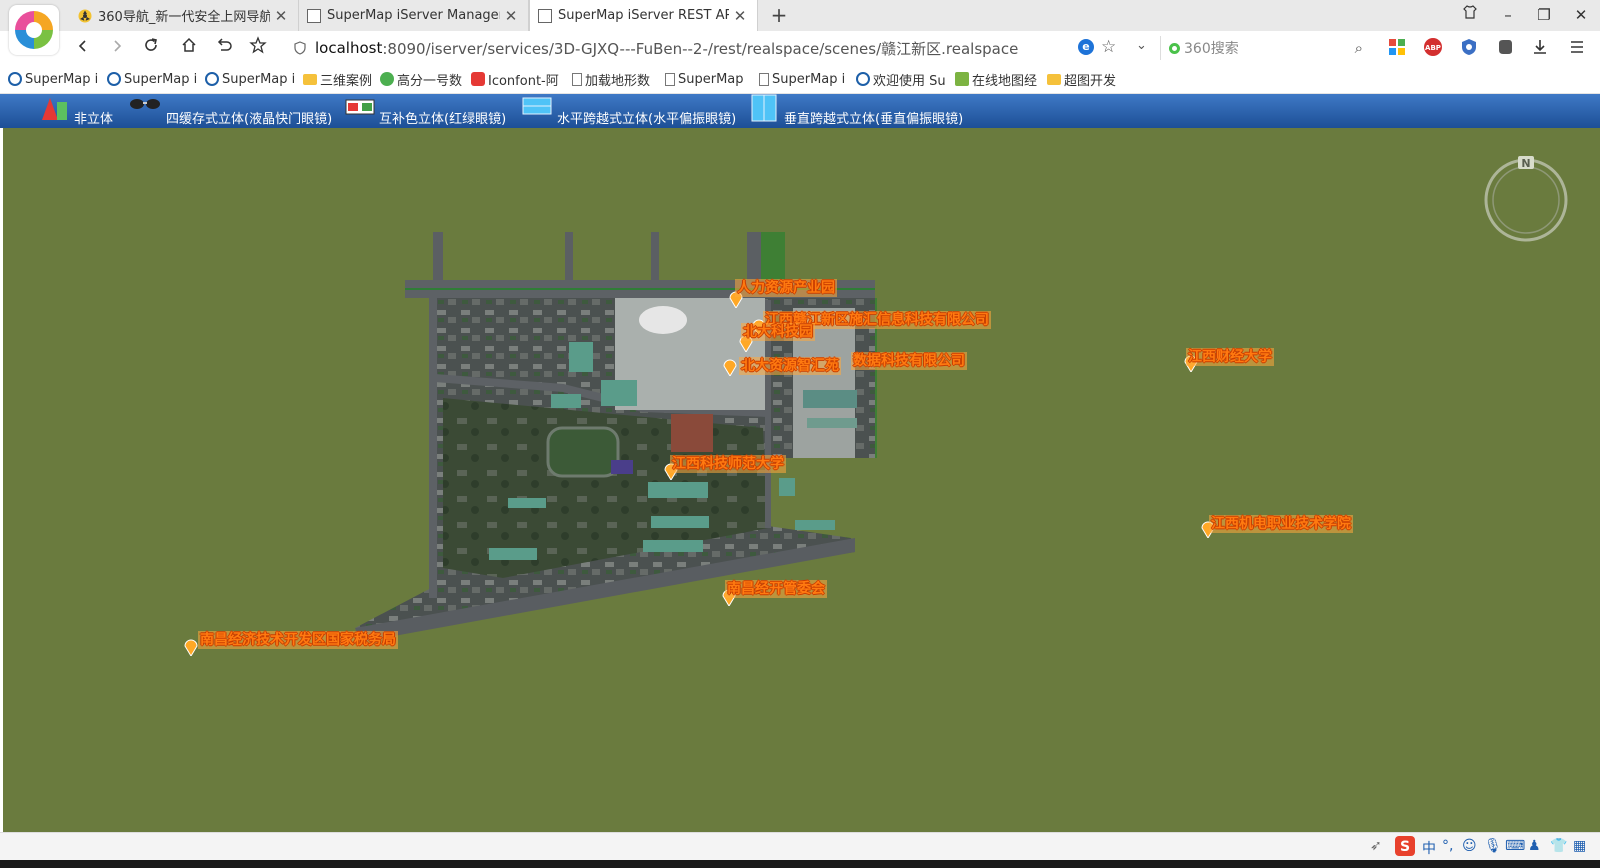 This screenshot has height=868, width=1600. Describe the element at coordinates (1540, 47) in the screenshot. I see `download-icon` at that location.